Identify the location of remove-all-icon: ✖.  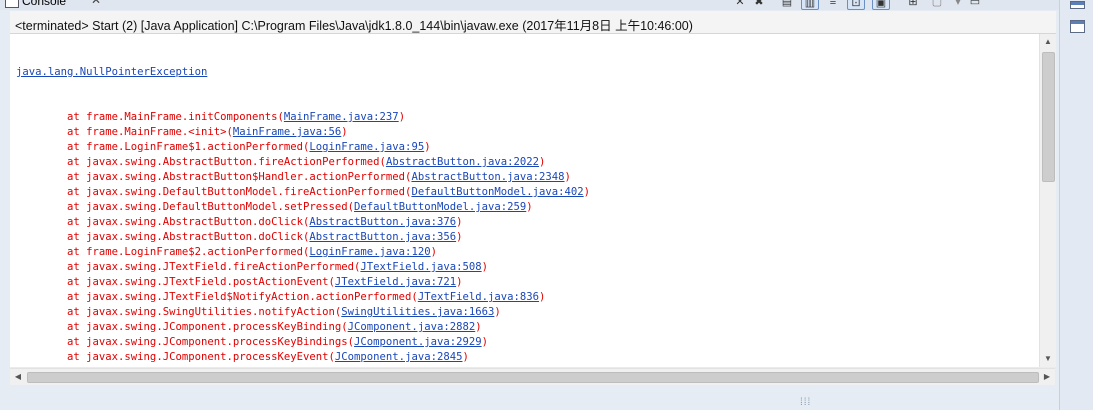
(759, 4).